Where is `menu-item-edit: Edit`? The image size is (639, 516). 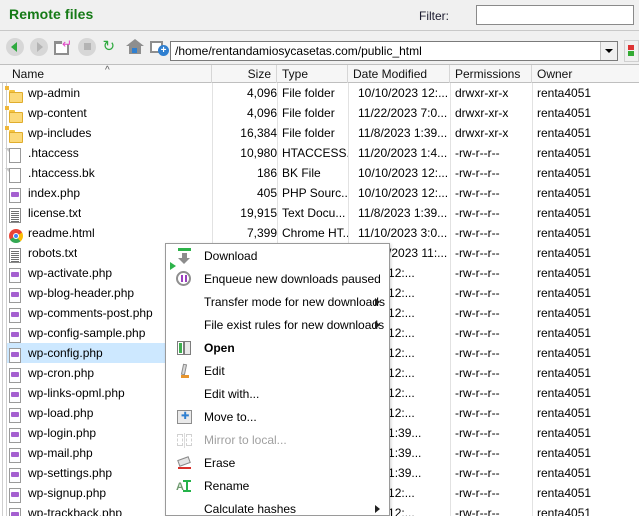 menu-item-edit: Edit is located at coordinates (277, 370).